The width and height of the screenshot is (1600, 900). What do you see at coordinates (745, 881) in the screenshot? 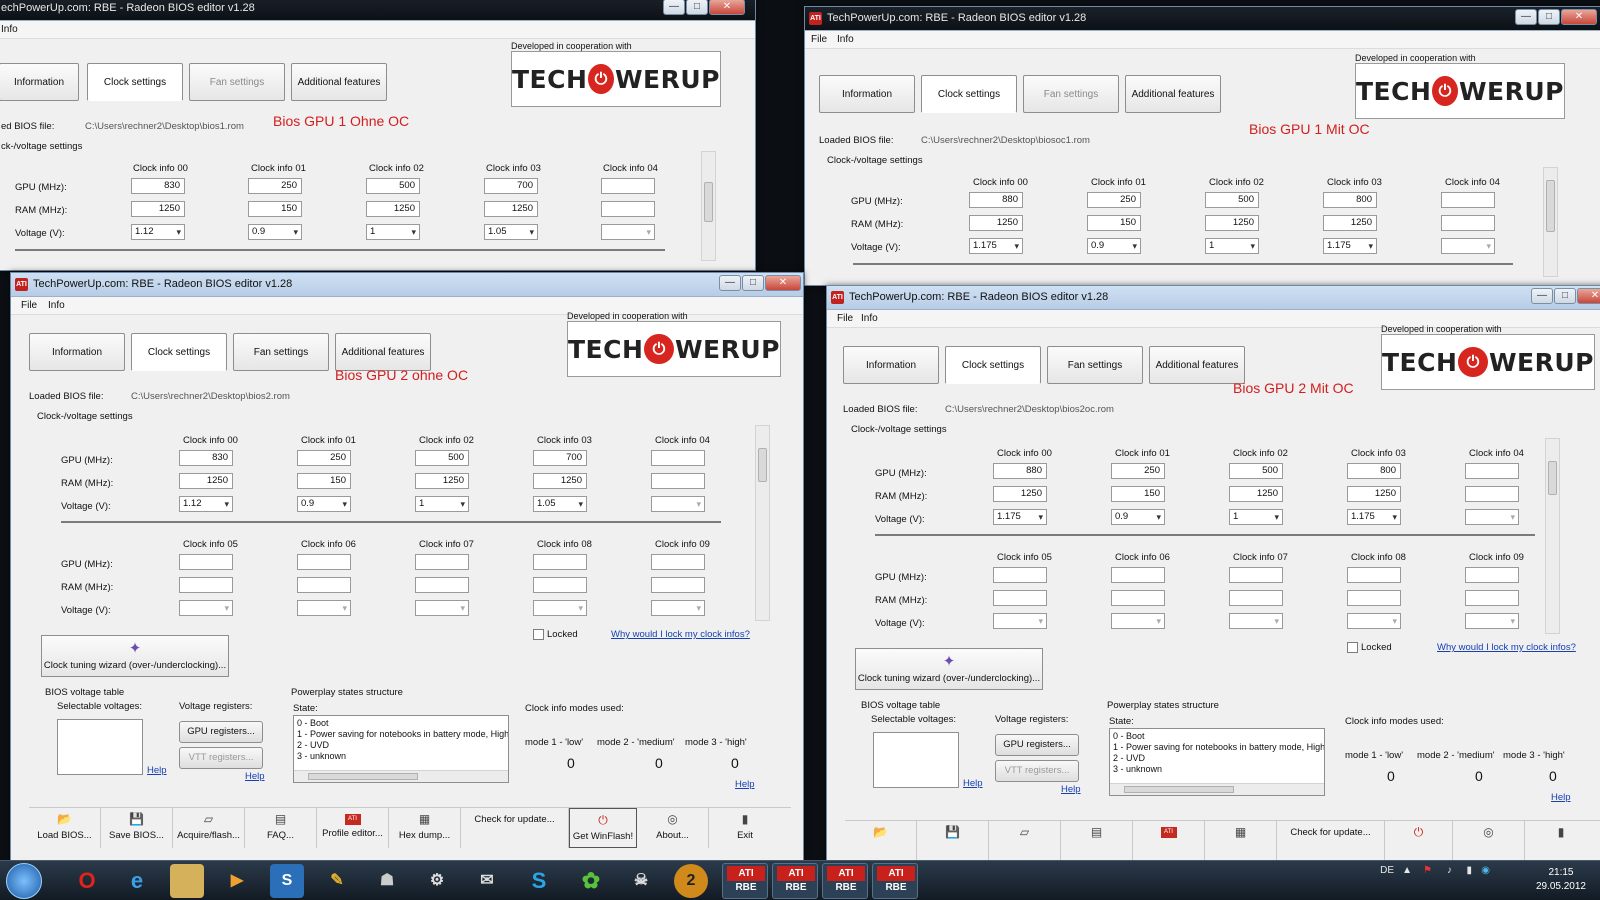
I see `taskbar-rbe-1: ATI RBE` at bounding box center [745, 881].